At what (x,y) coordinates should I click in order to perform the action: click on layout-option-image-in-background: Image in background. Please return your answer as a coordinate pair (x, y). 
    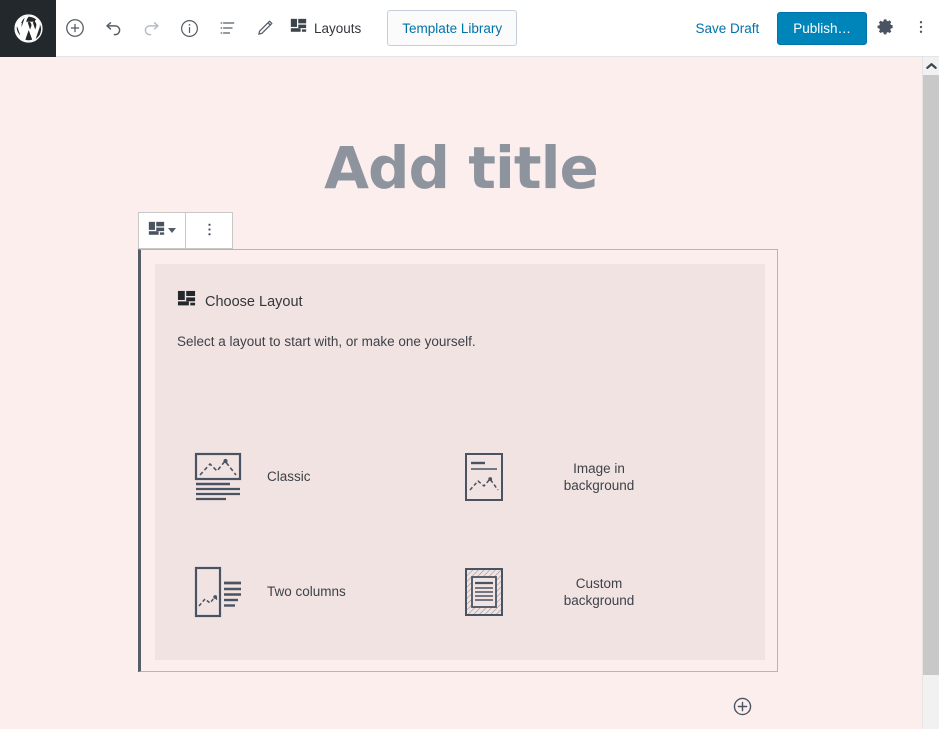
    Looking at the image, I should click on (578, 476).